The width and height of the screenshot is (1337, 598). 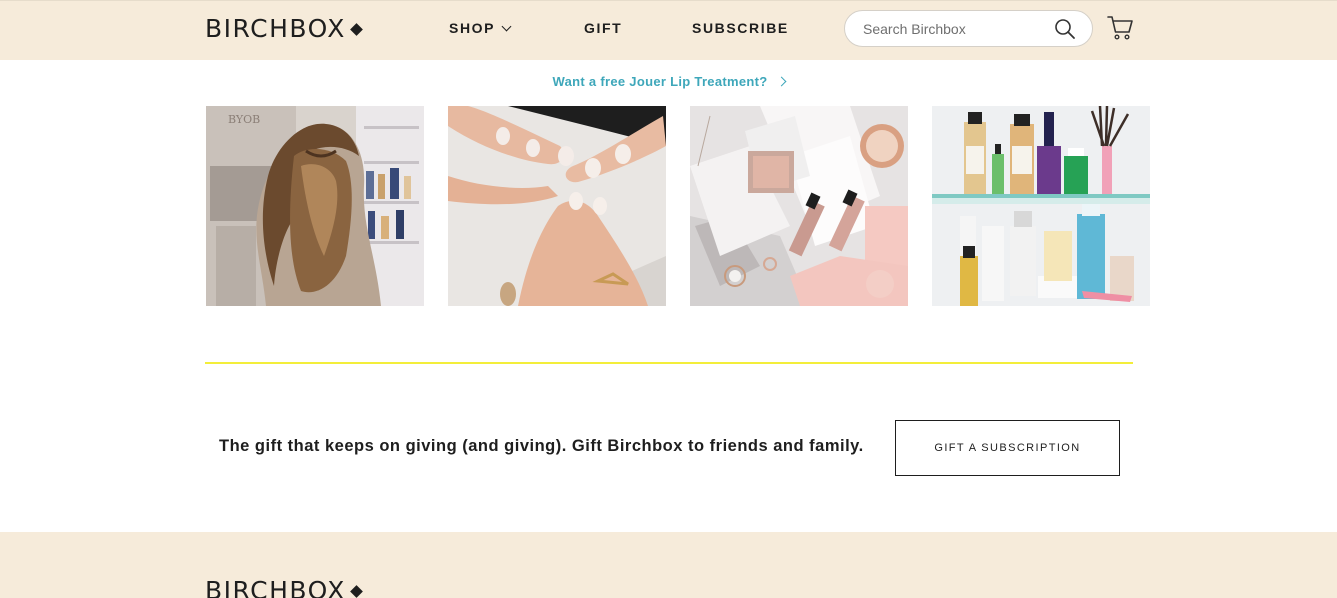 I want to click on hair-photo: BYOB, so click(x=315, y=206).